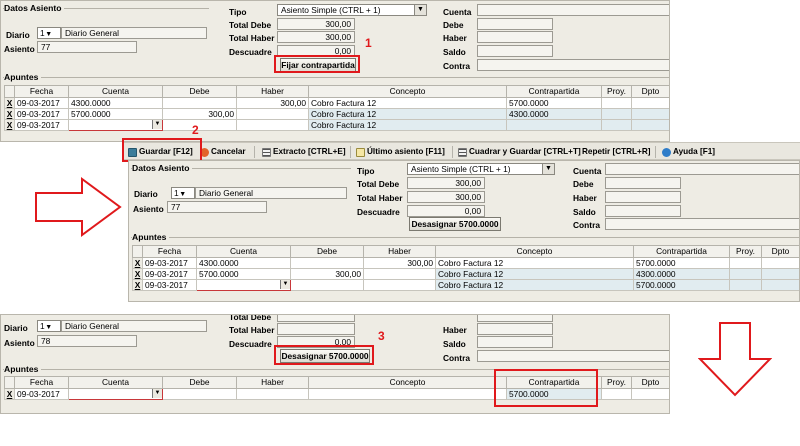 Image resolution: width=800 pixels, height=446 pixels. I want to click on cell-haber: 300,00, so click(399, 263).